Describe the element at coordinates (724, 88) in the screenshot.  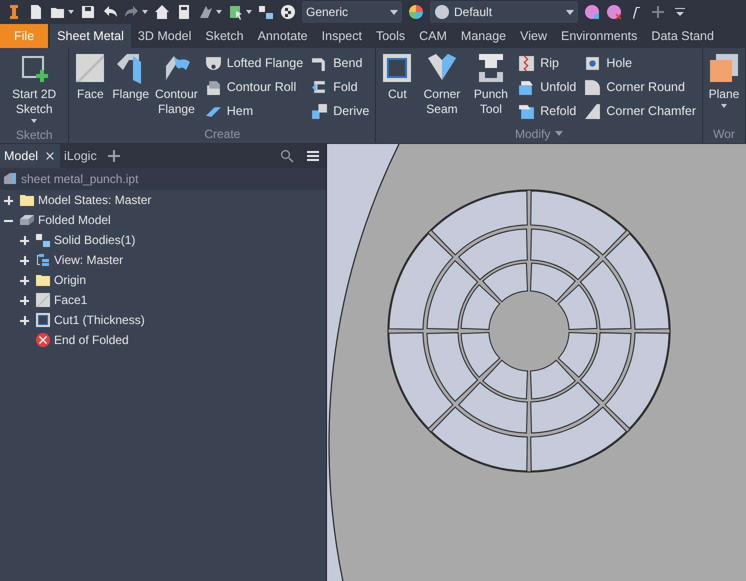
I see `large-button: Plane` at that location.